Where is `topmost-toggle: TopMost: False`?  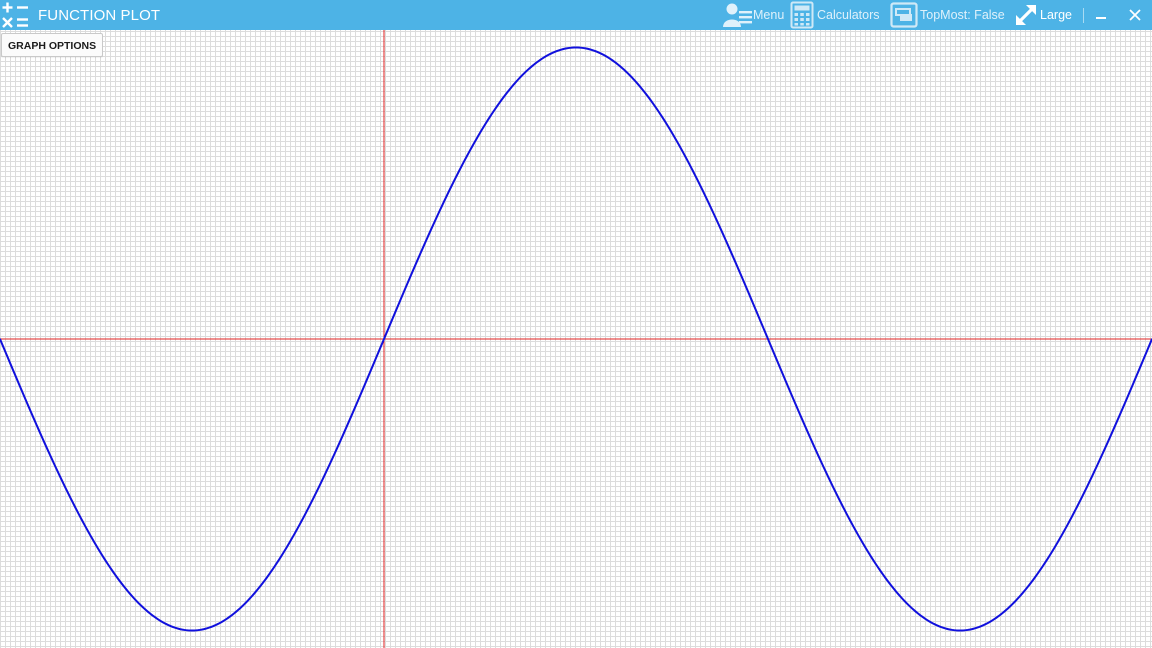
topmost-toggle: TopMost: False is located at coordinates (947, 15).